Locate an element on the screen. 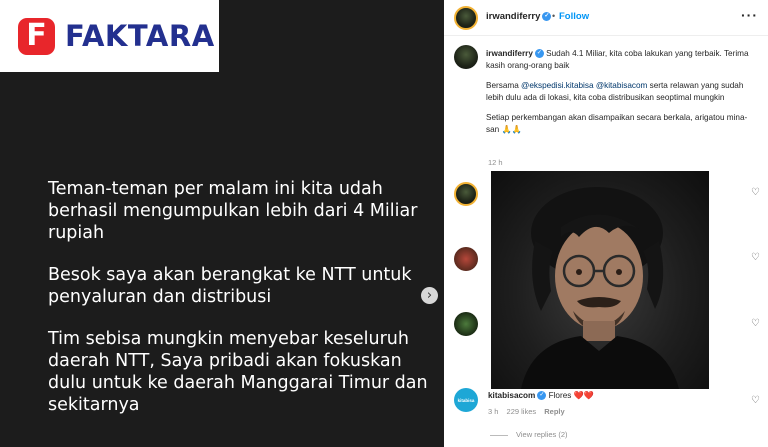 Image resolution: width=768 pixels, height=447 pixels. caption-text: Bersama is located at coordinates (504, 85).